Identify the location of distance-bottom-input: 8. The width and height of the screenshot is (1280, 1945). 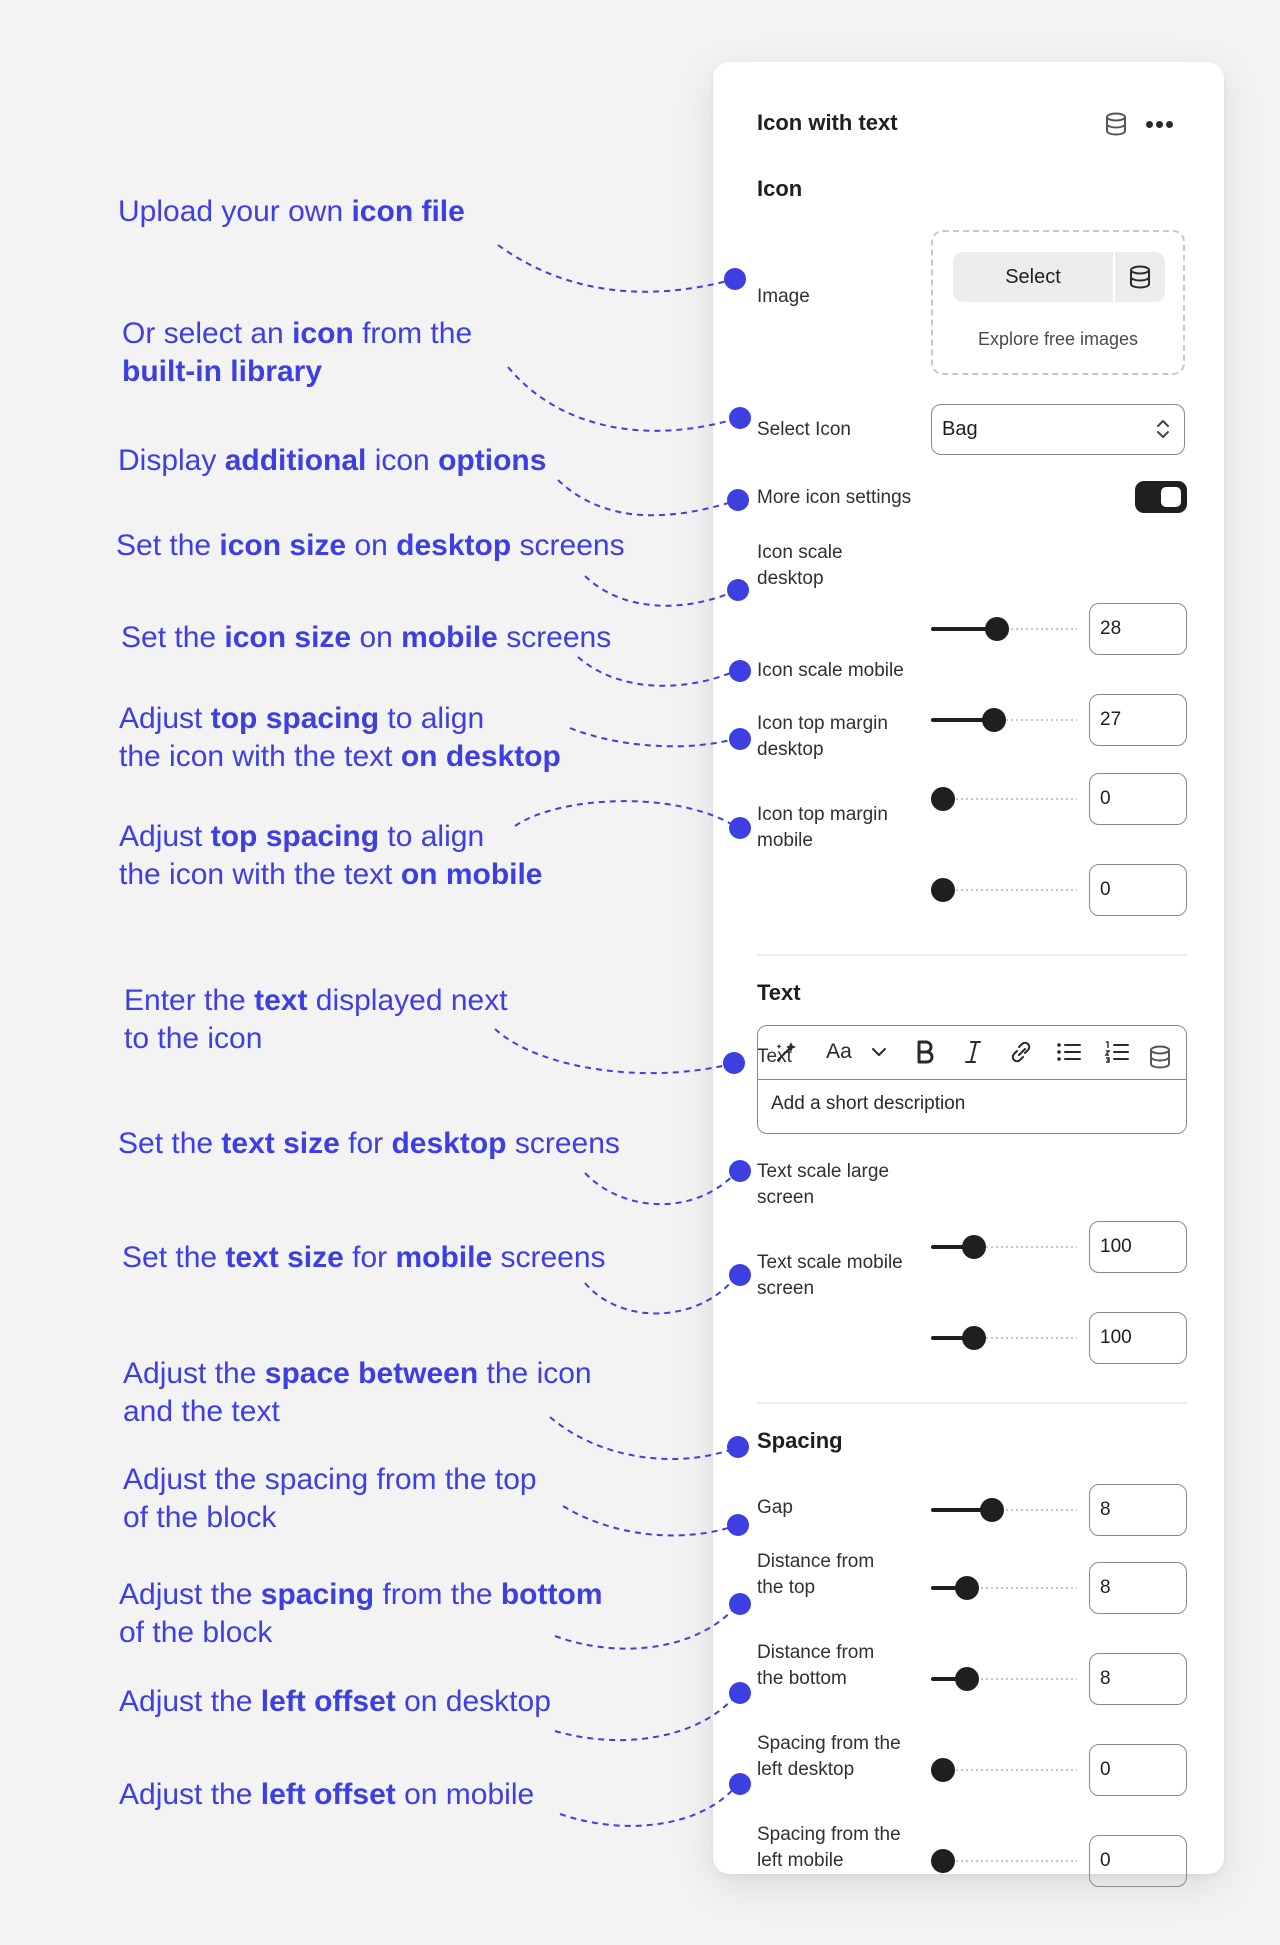
(1138, 1679).